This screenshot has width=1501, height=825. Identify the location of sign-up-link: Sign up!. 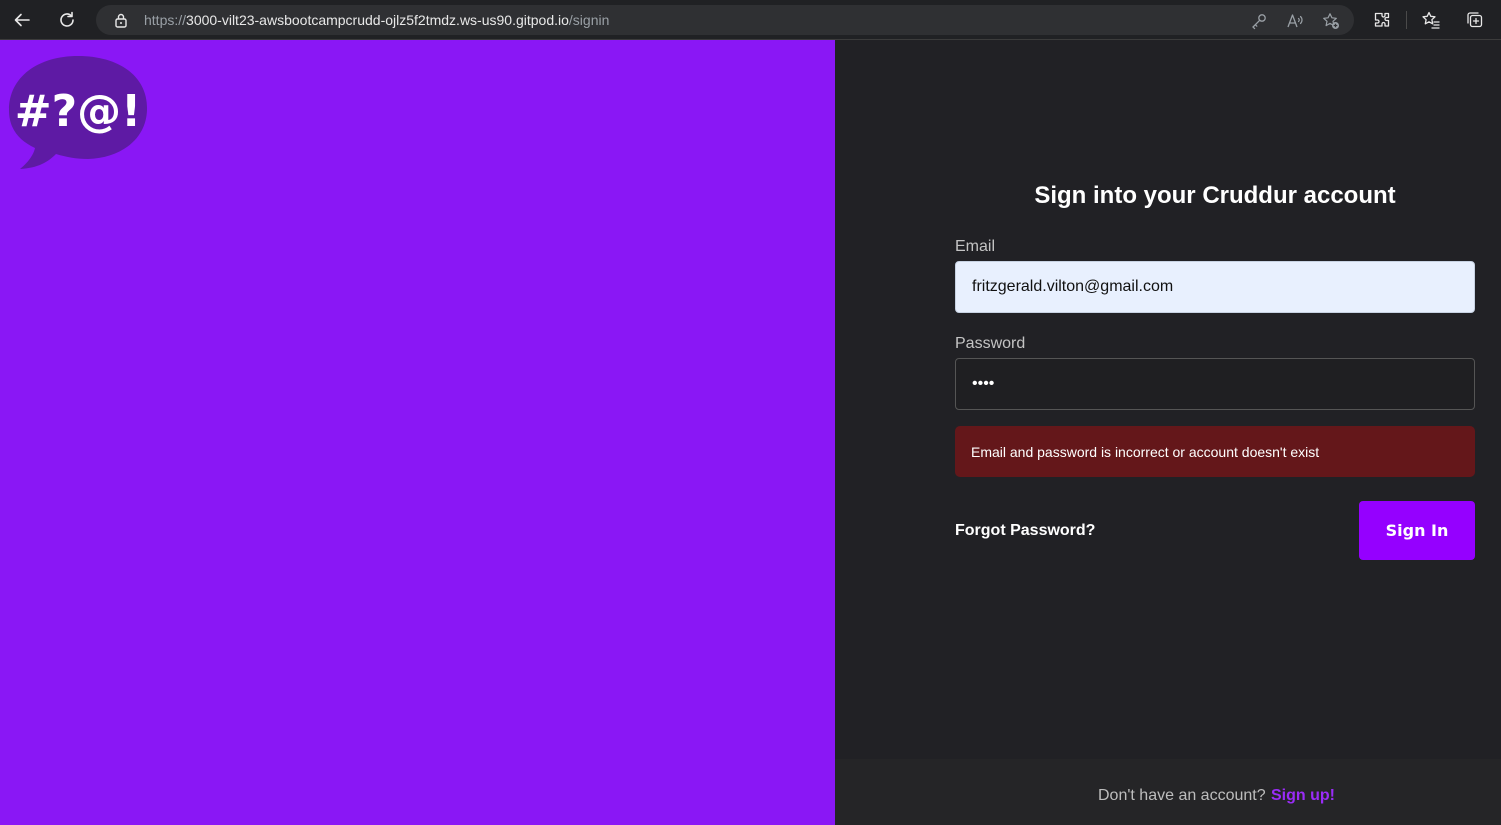
(1303, 796).